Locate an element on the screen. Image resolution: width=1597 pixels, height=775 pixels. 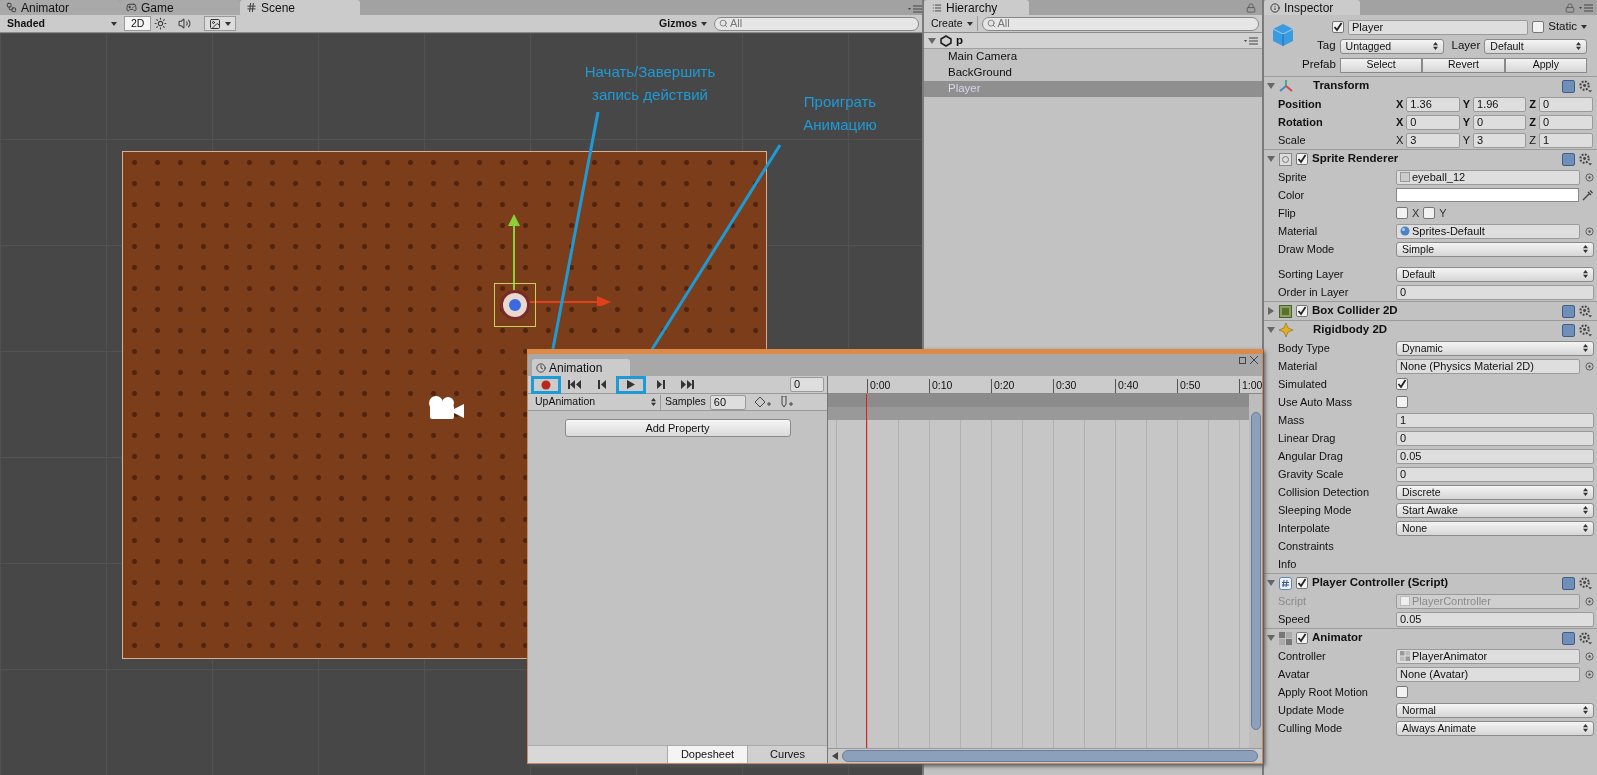
number-field: 1.36 is located at coordinates (1433, 104).